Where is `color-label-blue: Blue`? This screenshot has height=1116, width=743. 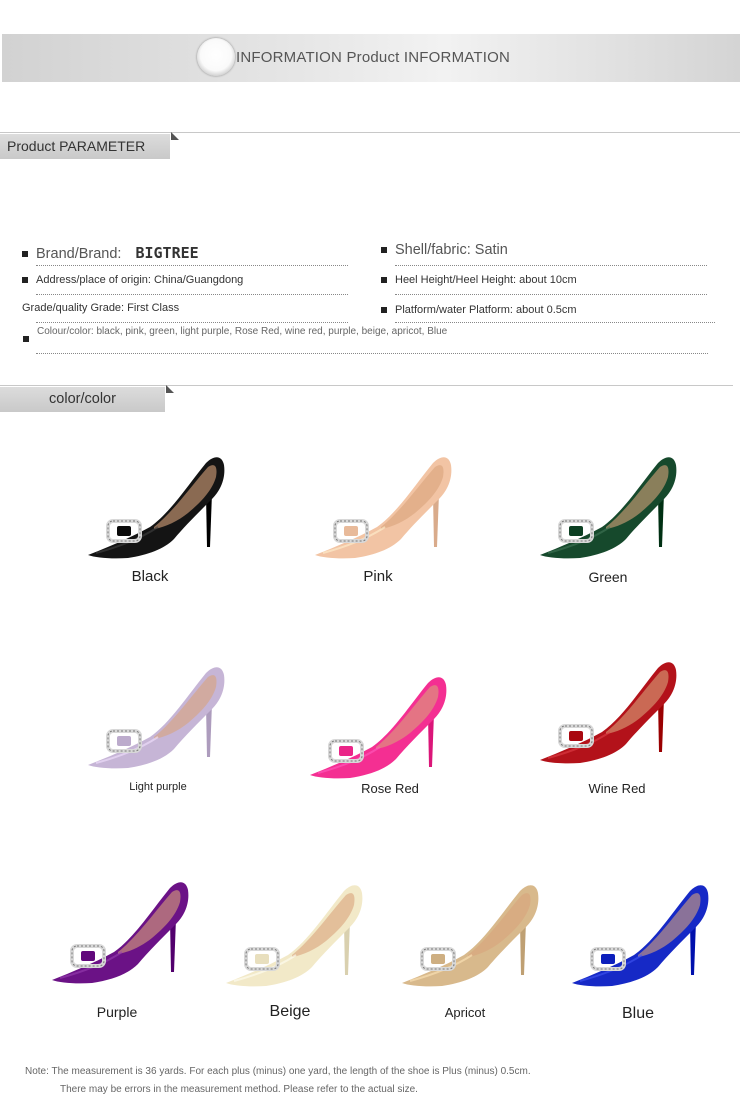
color-label-blue: Blue is located at coordinates (638, 1013).